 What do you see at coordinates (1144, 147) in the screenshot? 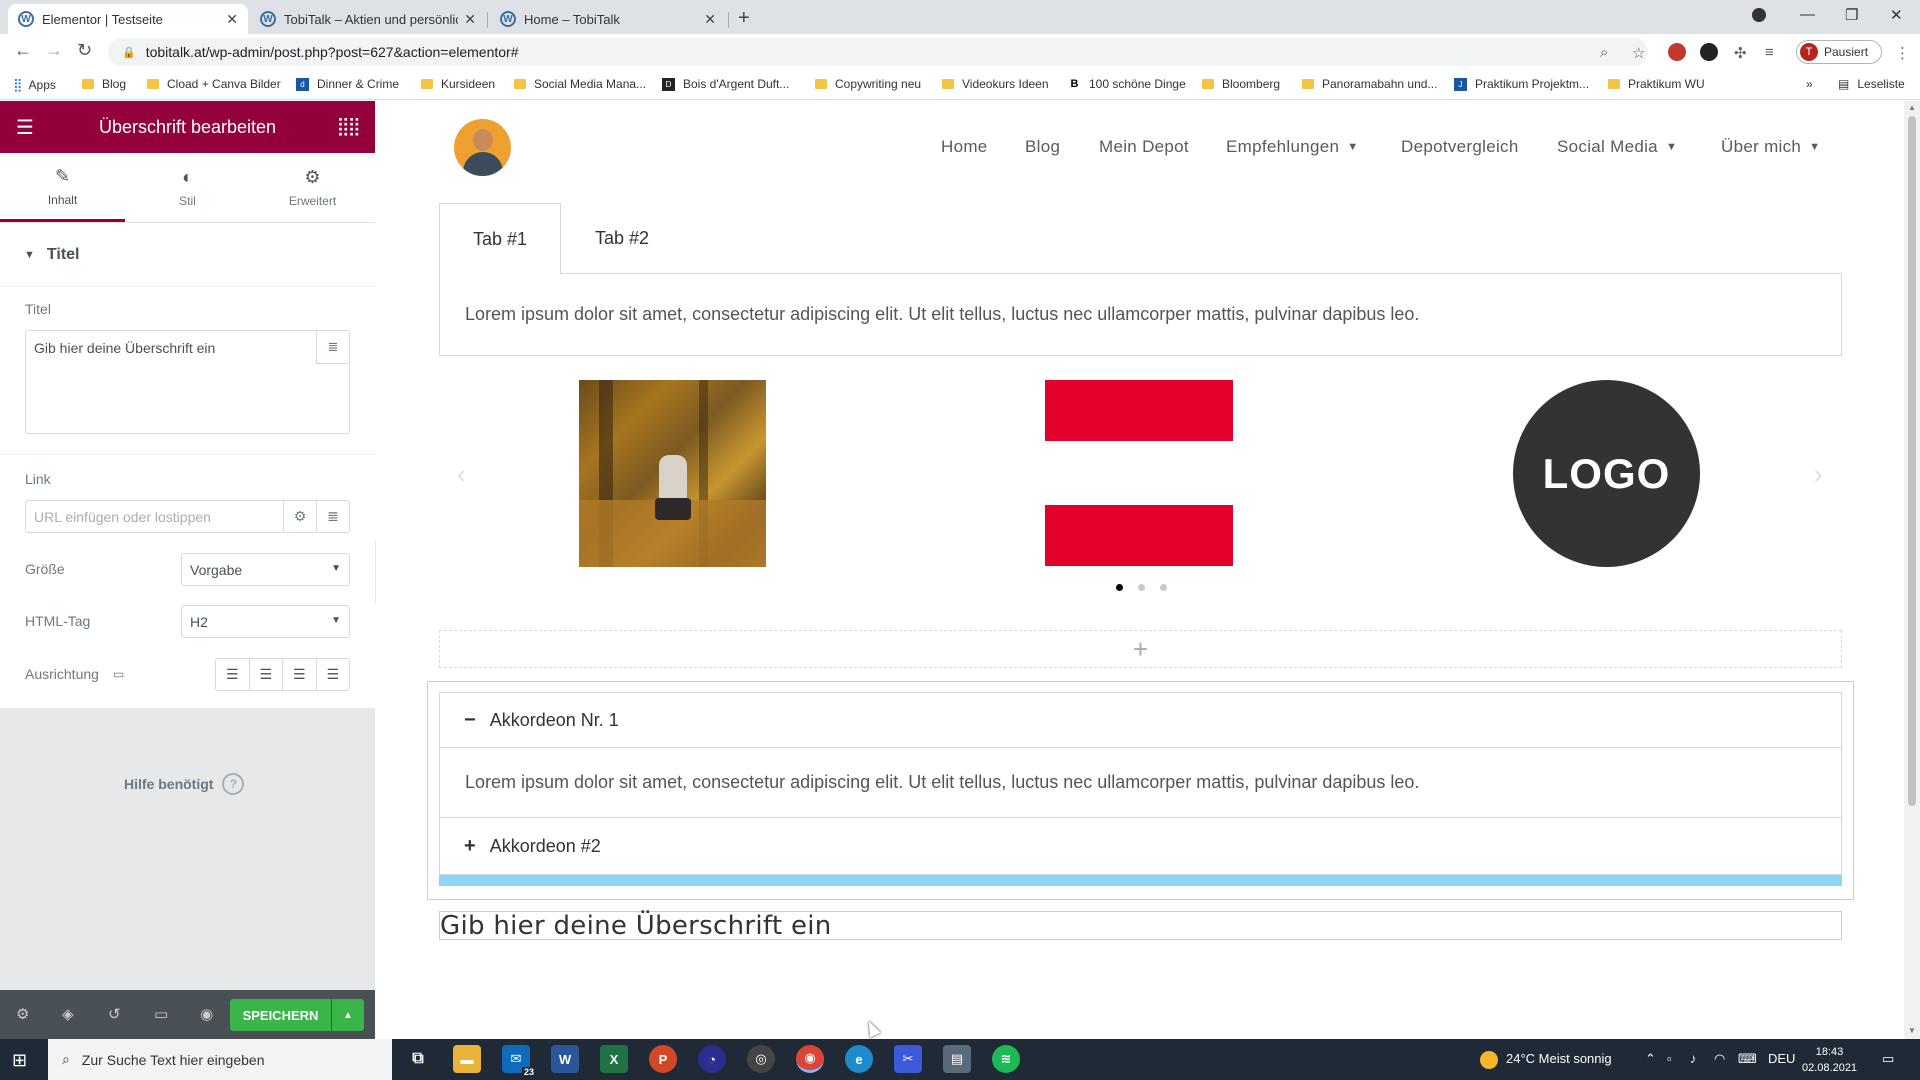
I see `nav-mein-depot: Mein Depot` at bounding box center [1144, 147].